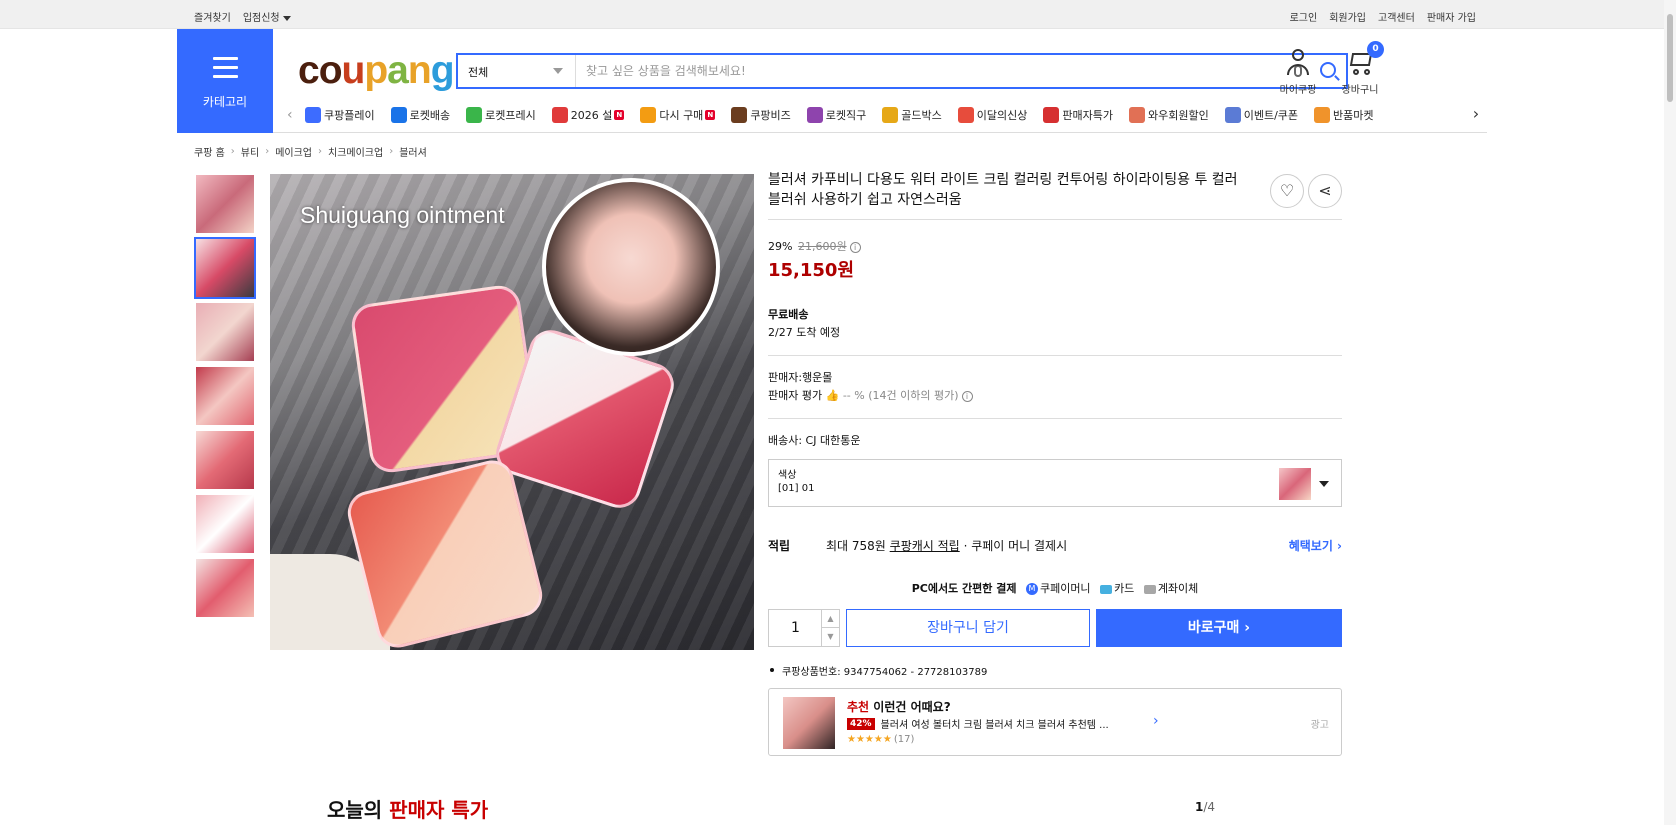  I want to click on coupang-cash-link: 쿠팡캐시 적립, so click(925, 545).